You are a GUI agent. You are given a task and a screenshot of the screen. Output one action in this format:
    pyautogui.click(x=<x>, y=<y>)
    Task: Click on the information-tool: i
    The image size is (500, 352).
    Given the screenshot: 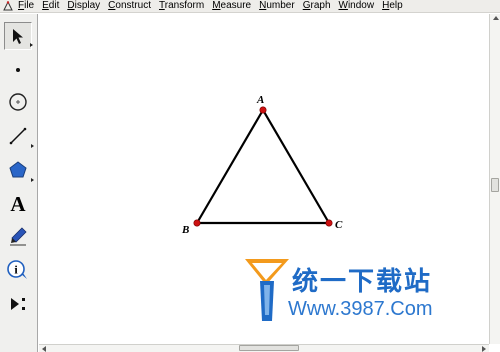 What is the action you would take?
    pyautogui.click(x=18, y=270)
    